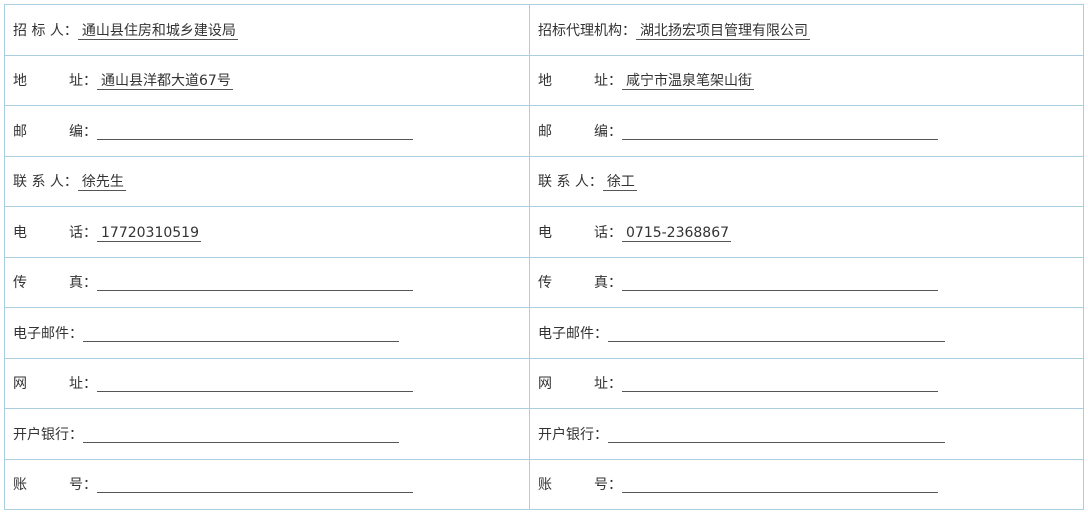 The height and width of the screenshot is (514, 1088). I want to click on field-value: 0715-2368867, so click(677, 233).